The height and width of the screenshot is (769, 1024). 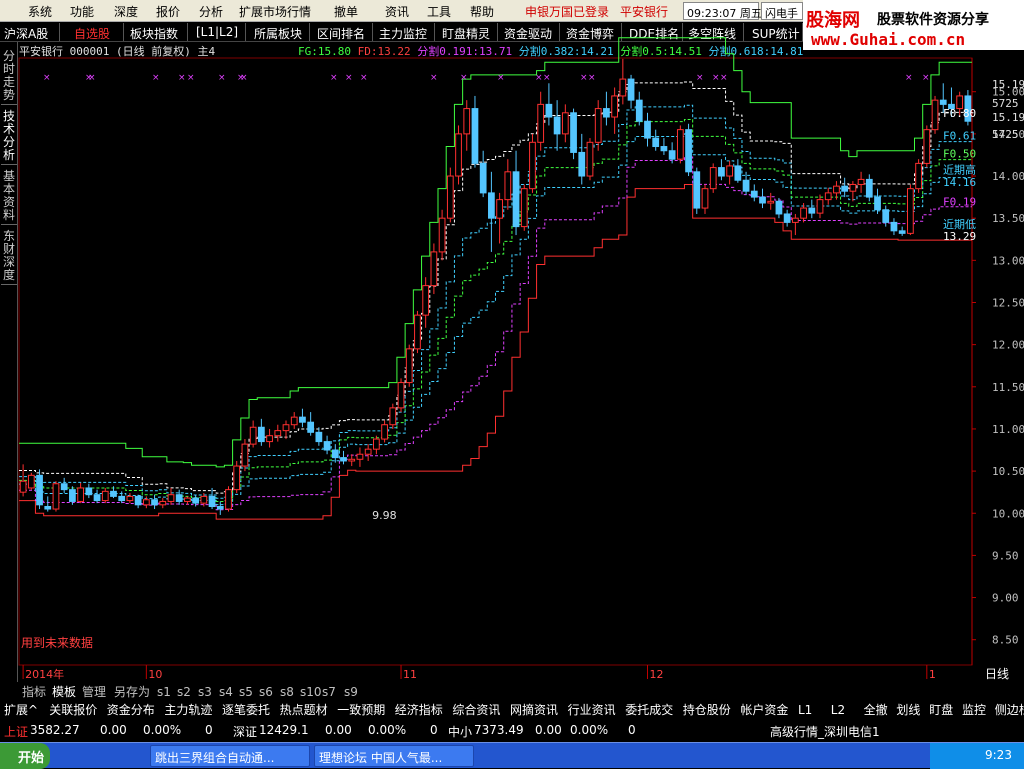 What do you see at coordinates (649, 709) in the screenshot?
I see `lower-nav-item: 委托成交` at bounding box center [649, 709].